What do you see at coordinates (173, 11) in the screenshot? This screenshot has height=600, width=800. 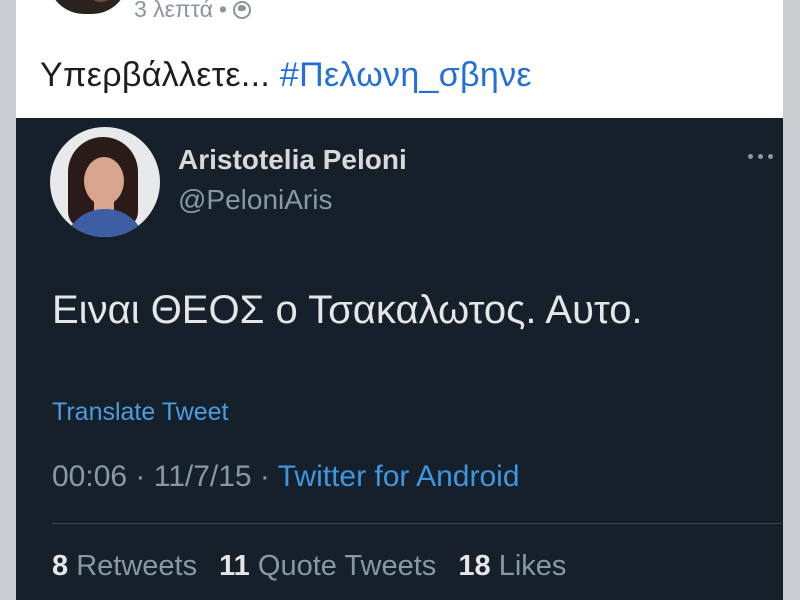 I see `post-time: 3 λεπτά` at bounding box center [173, 11].